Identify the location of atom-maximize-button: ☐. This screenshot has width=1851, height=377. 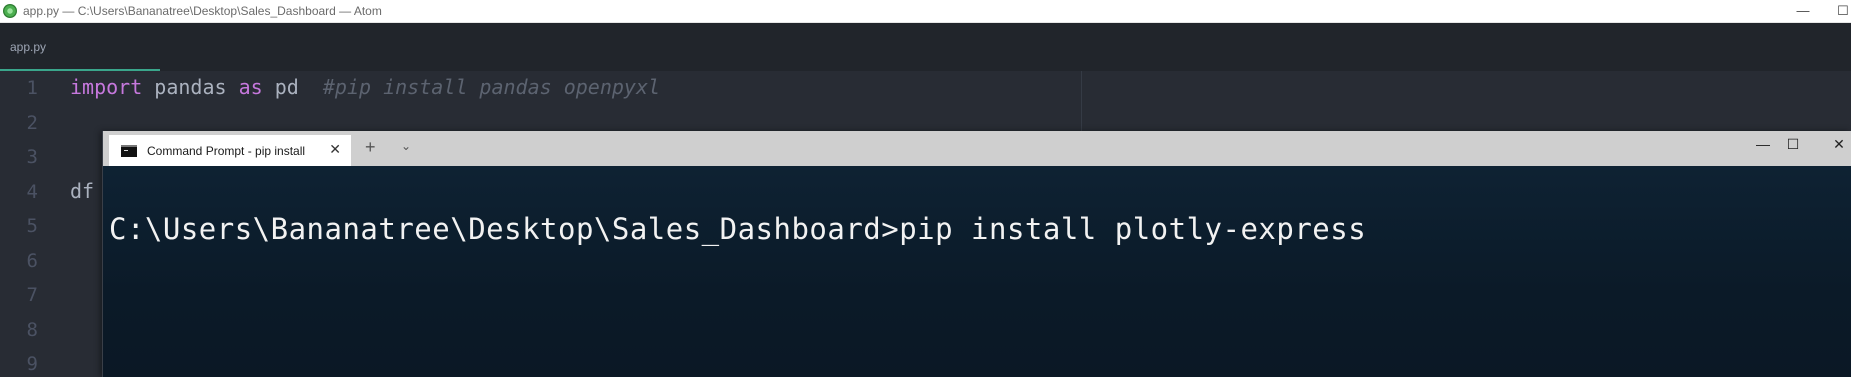
(1837, 11).